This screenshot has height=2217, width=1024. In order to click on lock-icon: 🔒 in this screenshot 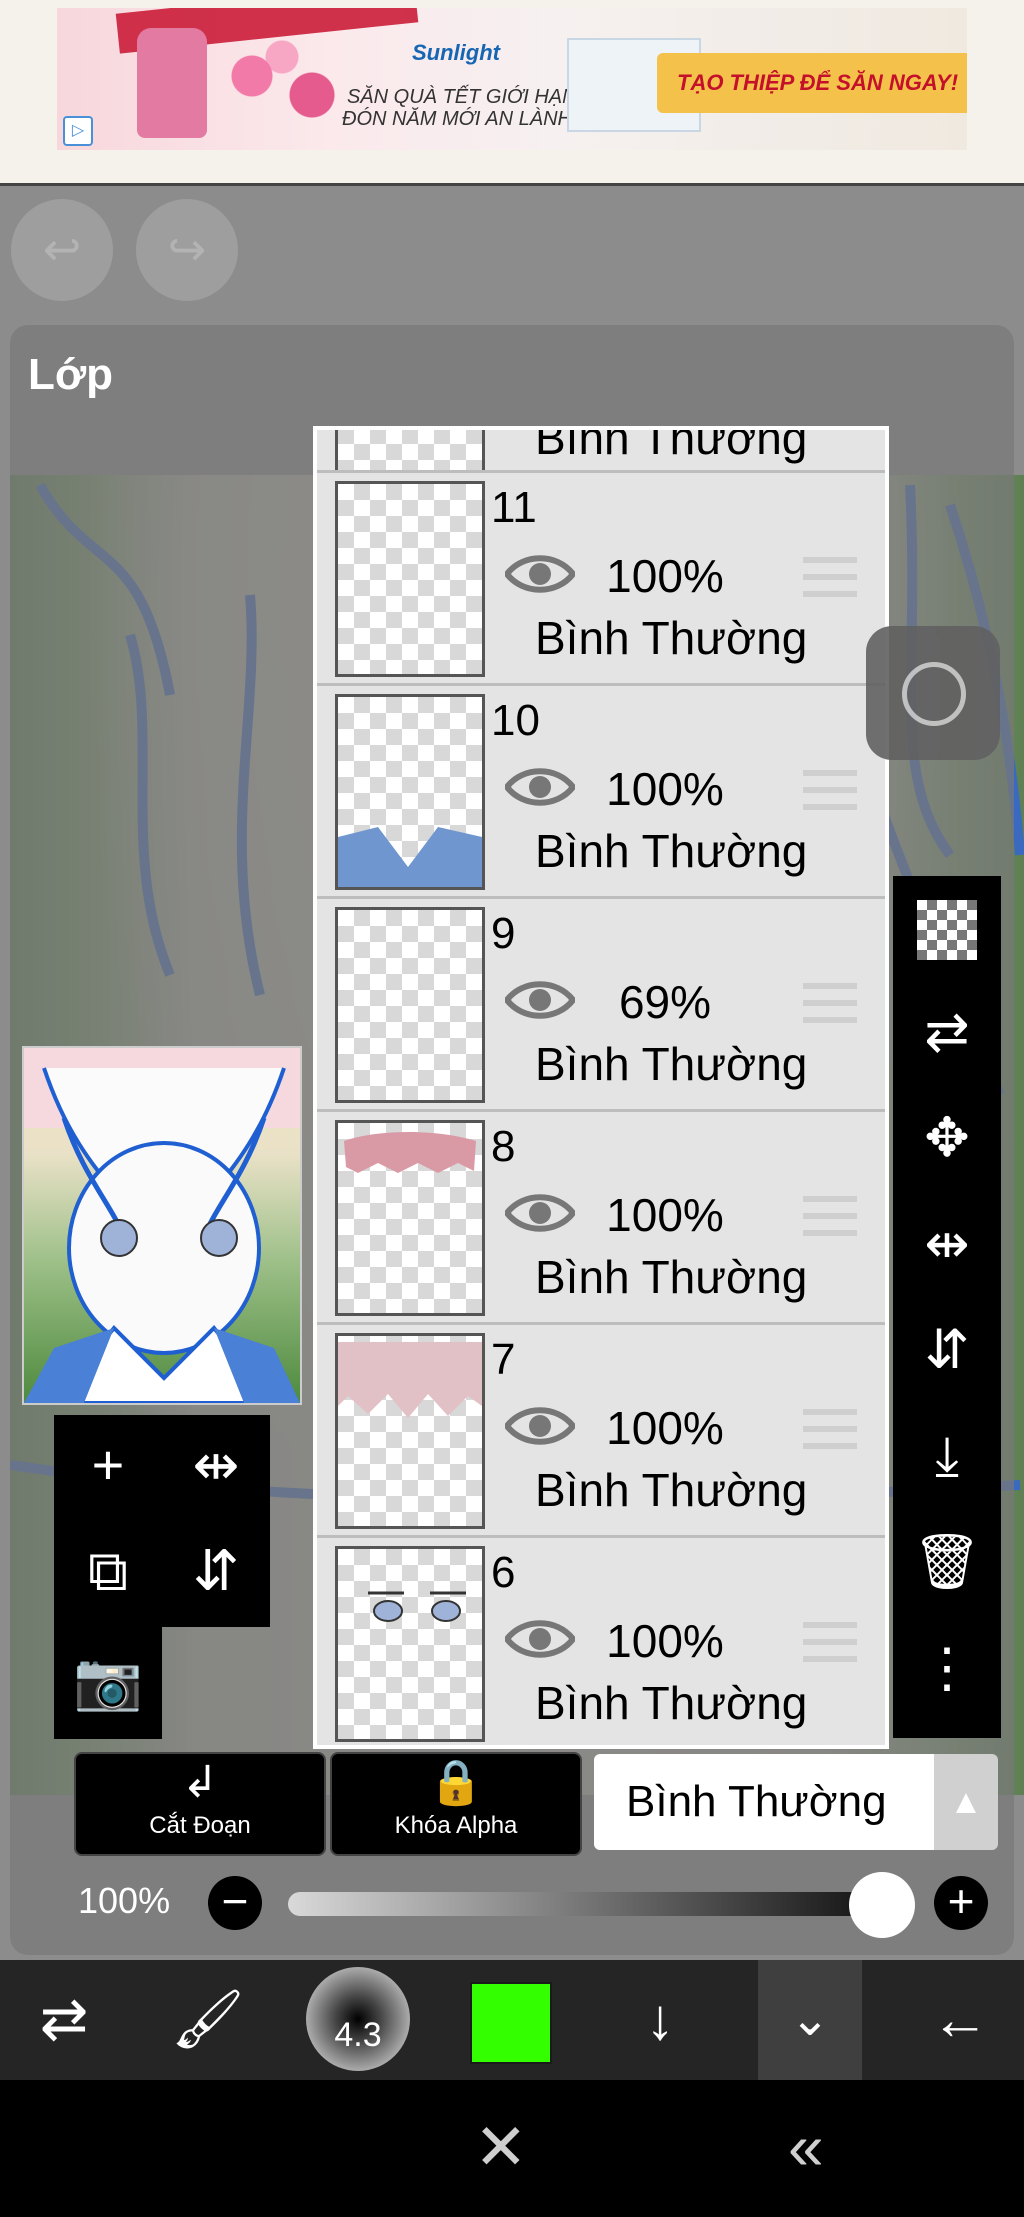, I will do `click(456, 1782)`.